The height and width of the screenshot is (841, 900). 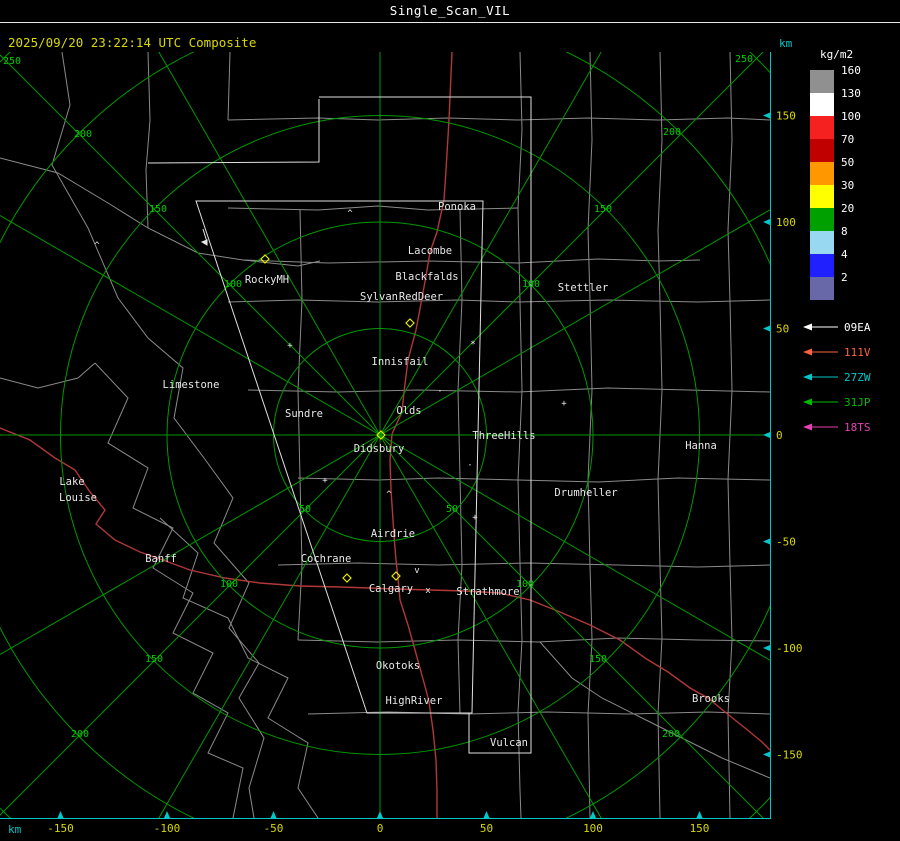 I want to click on colorbar-value: 70, so click(x=847, y=139).